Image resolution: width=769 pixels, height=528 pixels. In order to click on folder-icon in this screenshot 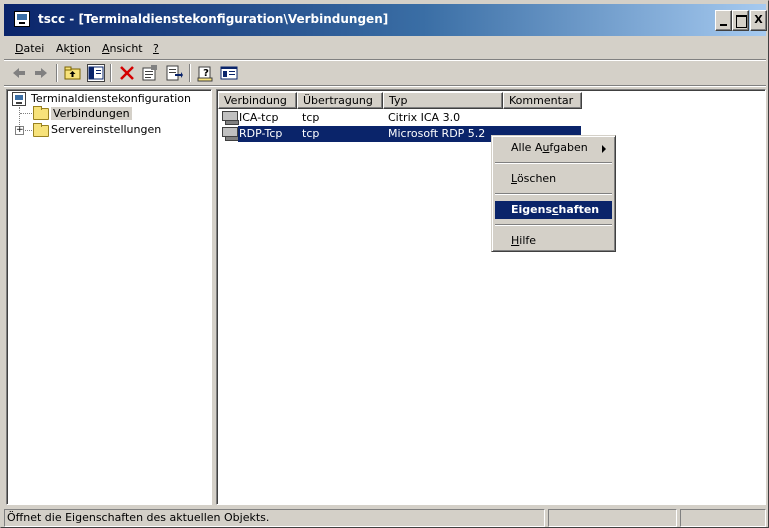, I will do `click(41, 130)`.